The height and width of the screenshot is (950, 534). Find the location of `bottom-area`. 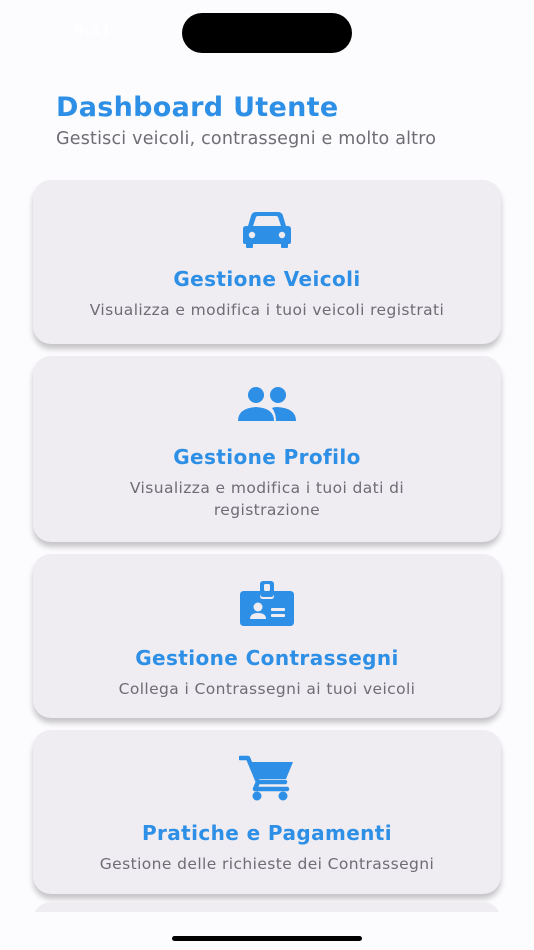

bottom-area is located at coordinates (267, 931).